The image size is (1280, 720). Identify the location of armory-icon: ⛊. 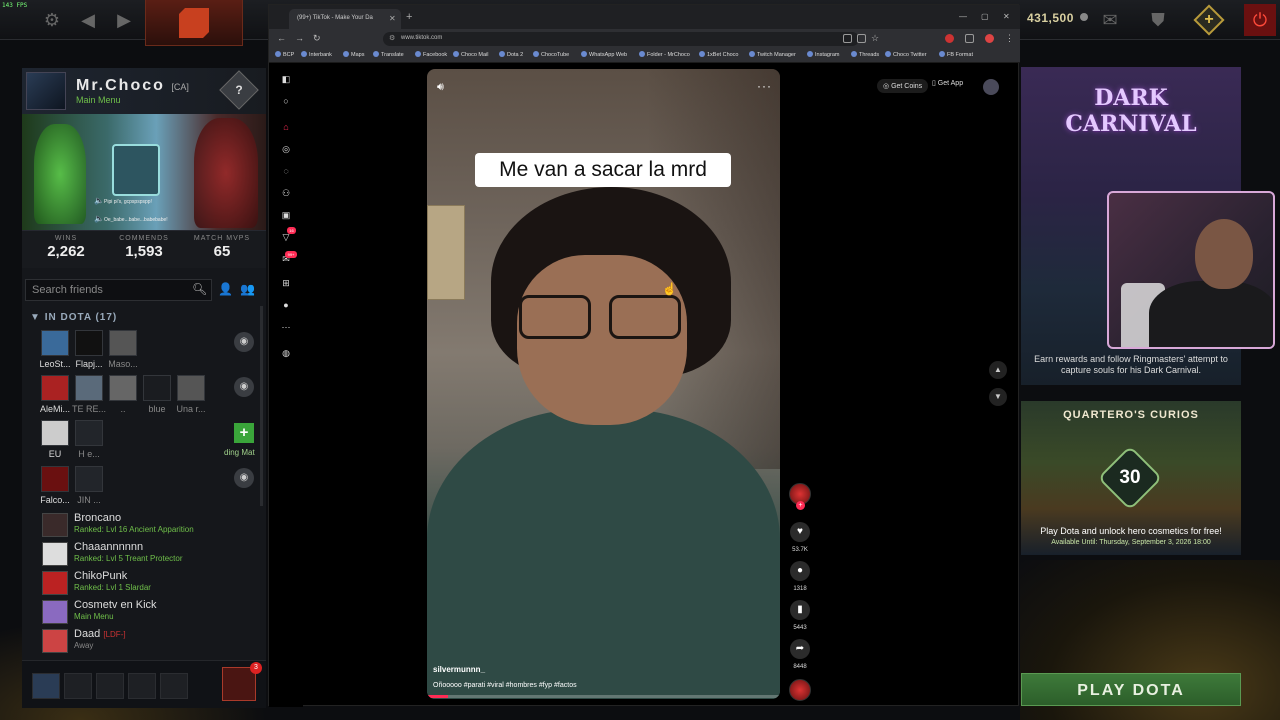
(1158, 20).